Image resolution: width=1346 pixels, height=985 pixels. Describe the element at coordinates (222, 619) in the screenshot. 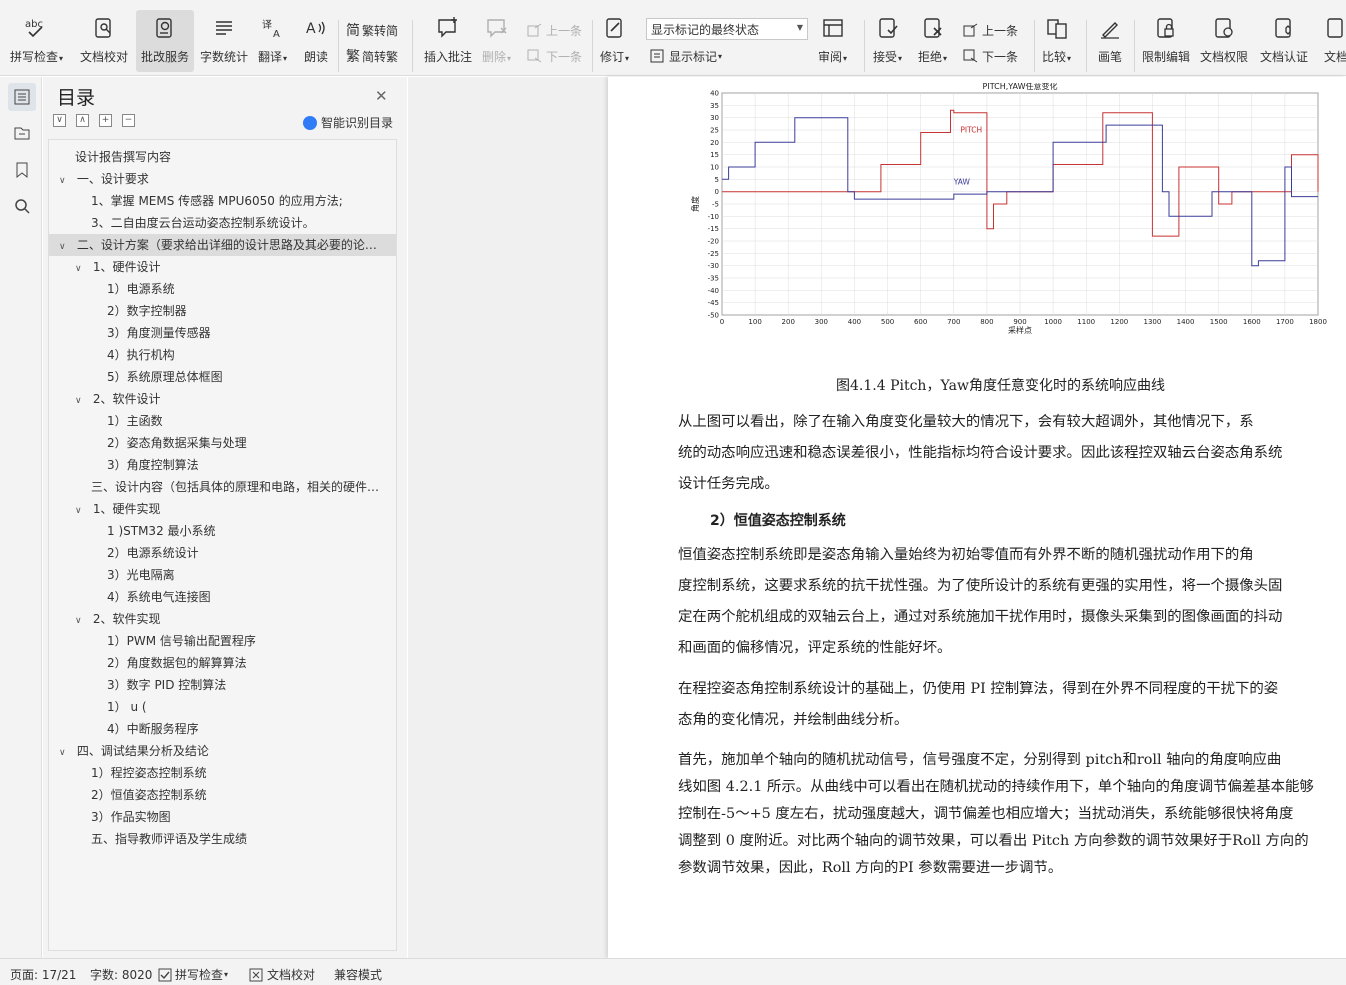

I see `toc-item: ∨ 2、软件实现` at that location.